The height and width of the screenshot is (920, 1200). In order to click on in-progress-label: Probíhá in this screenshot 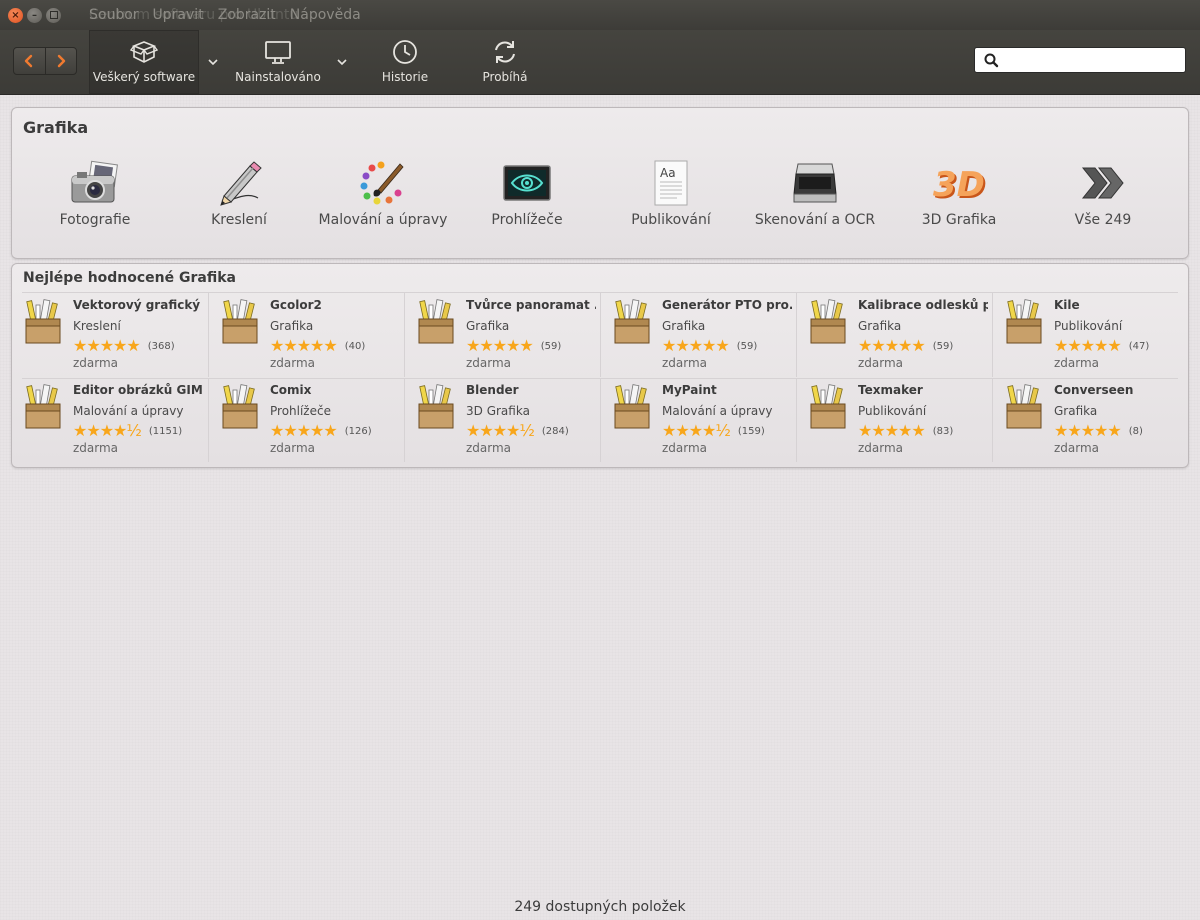, I will do `click(505, 77)`.